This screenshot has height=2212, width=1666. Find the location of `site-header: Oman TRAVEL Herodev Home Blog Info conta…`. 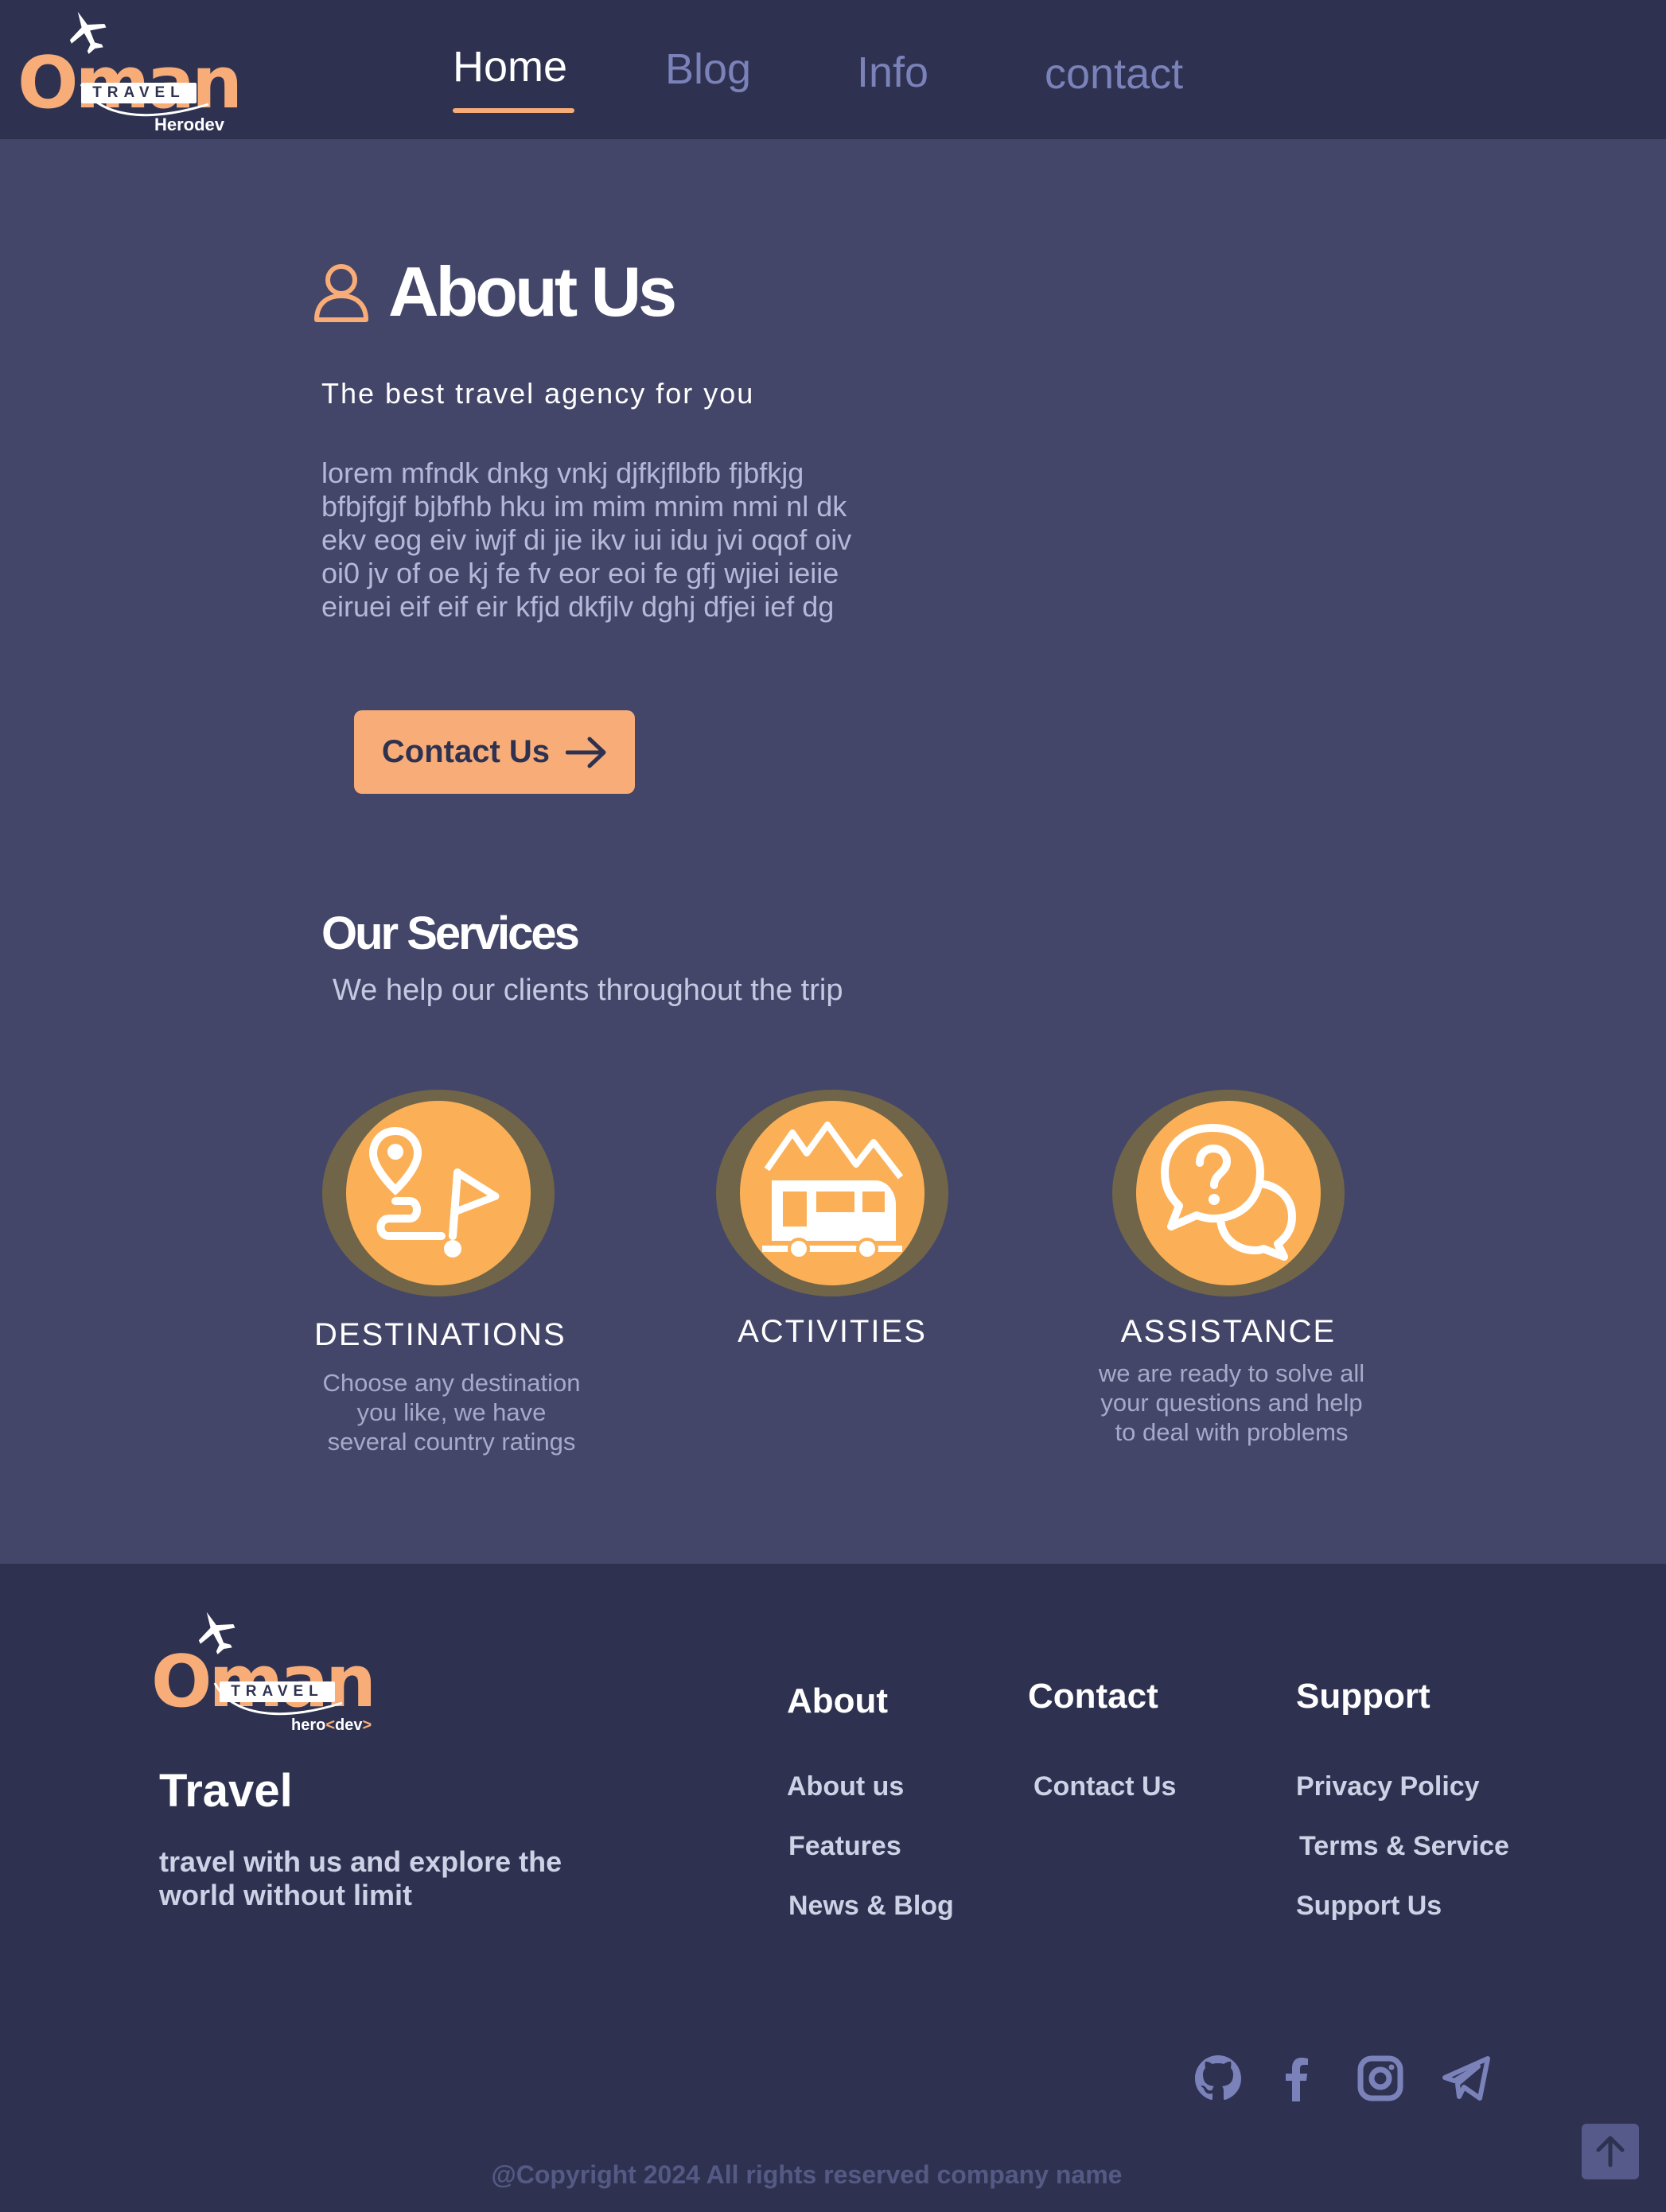

site-header: Oman TRAVEL Herodev Home Blog Info conta… is located at coordinates (833, 69).